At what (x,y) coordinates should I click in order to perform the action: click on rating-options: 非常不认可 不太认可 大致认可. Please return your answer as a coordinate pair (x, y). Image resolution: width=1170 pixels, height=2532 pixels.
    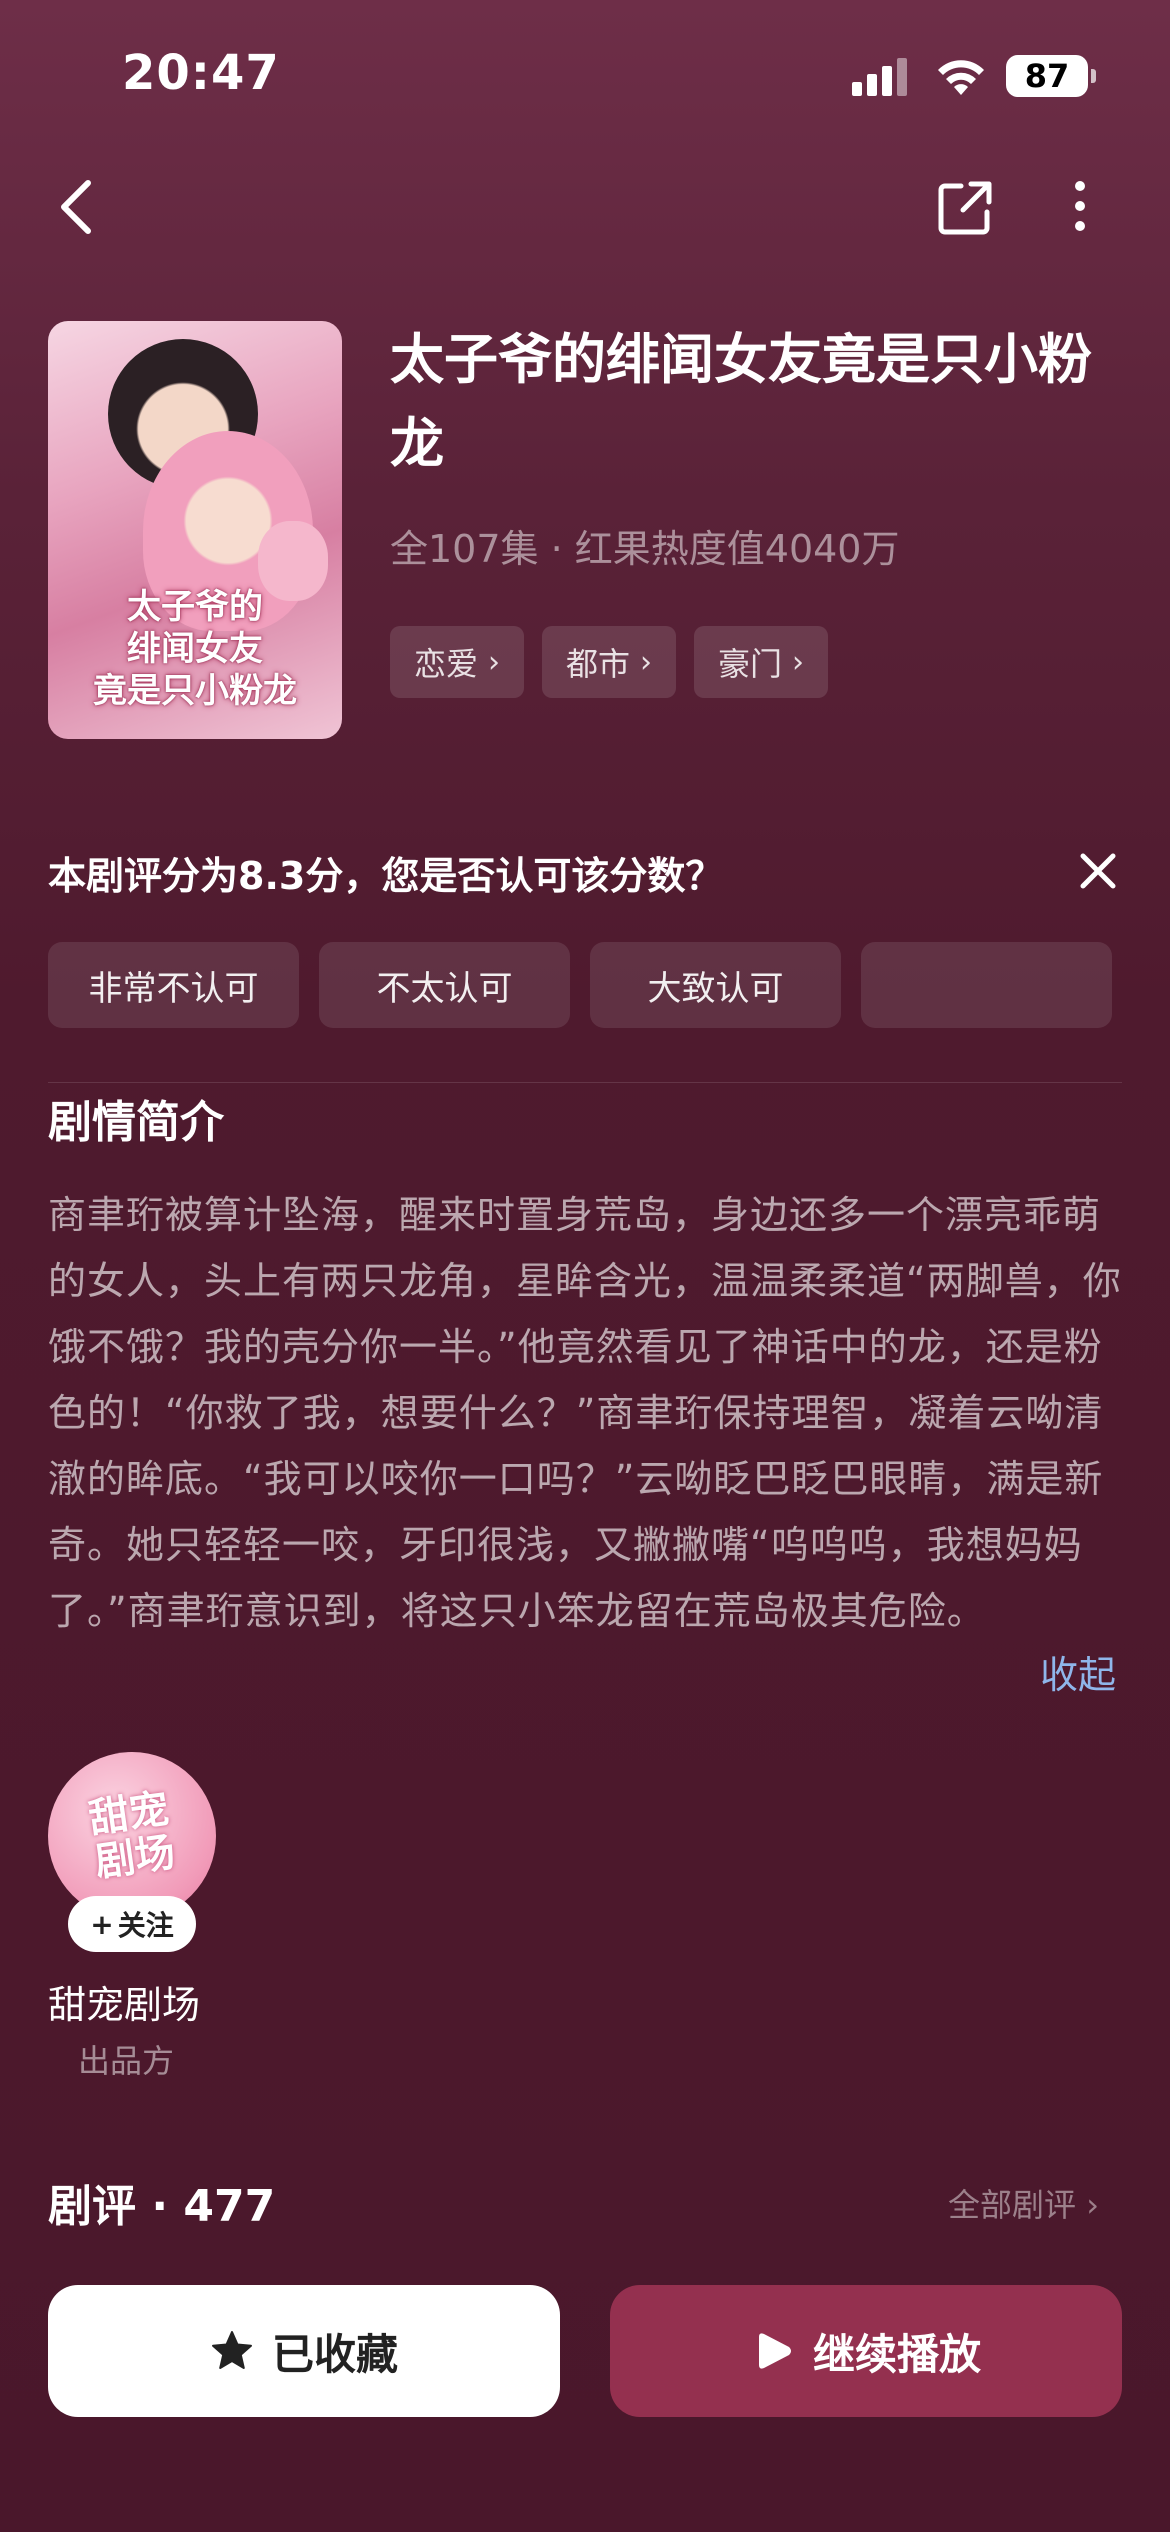
    Looking at the image, I should click on (580, 985).